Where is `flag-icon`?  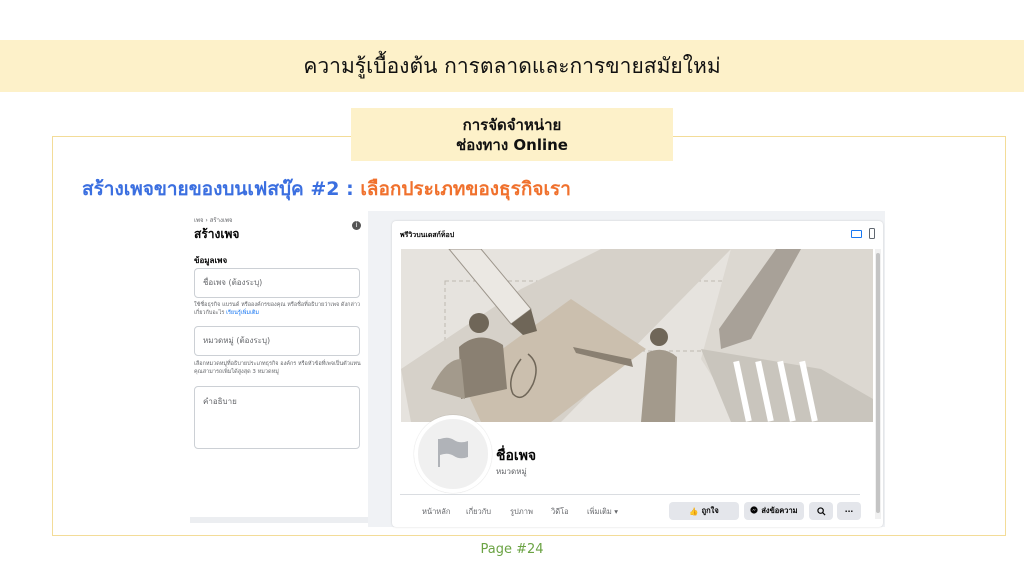
flag-icon is located at coordinates (453, 452).